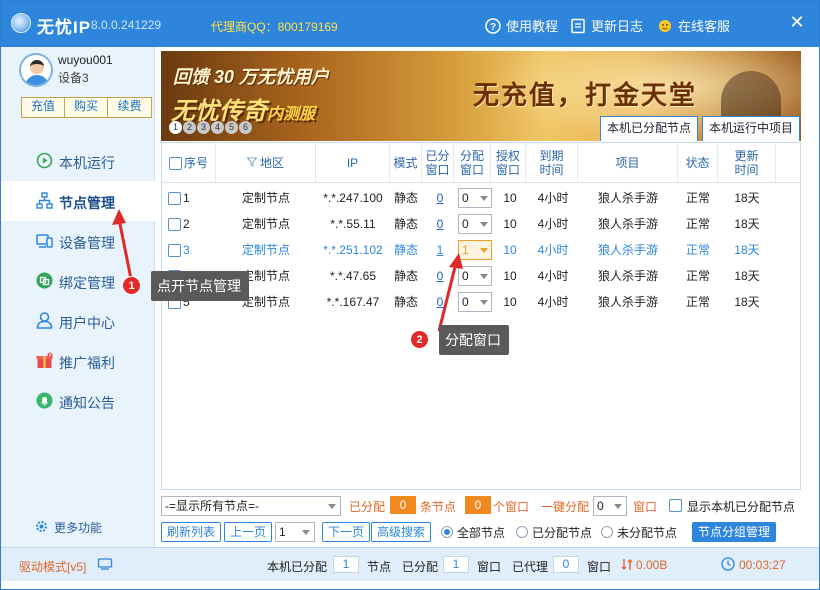 This screenshot has width=820, height=590. What do you see at coordinates (665, 26) in the screenshot?
I see `support-icon` at bounding box center [665, 26].